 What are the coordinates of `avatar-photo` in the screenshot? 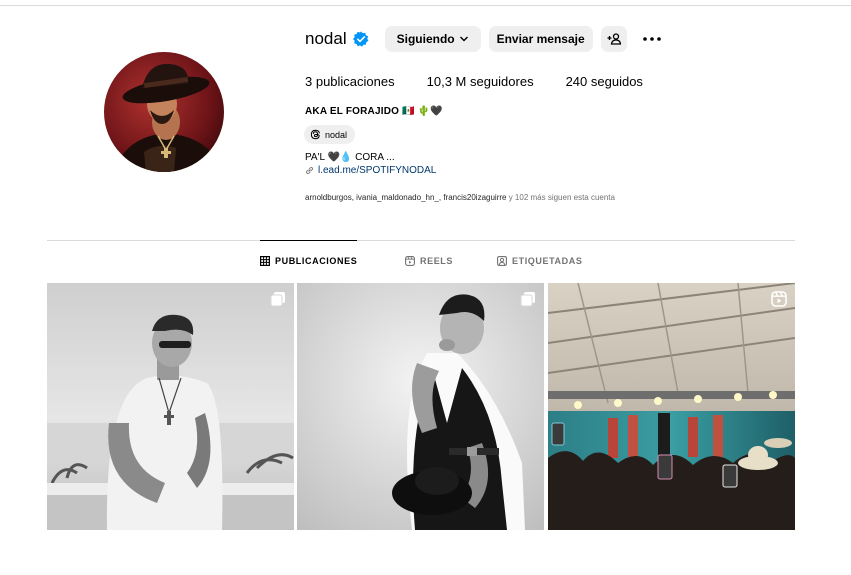 It's located at (164, 112).